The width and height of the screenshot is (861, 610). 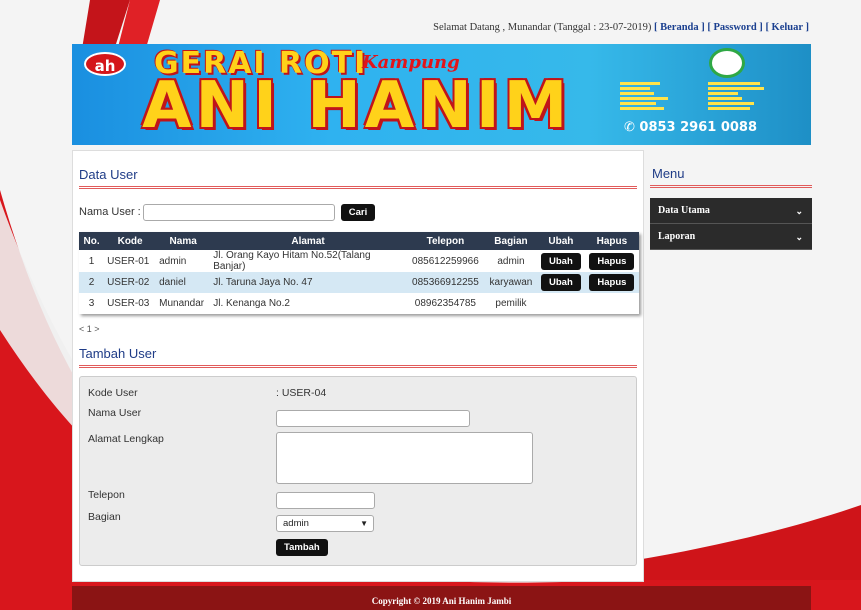 I want to click on column-header: Bagian, so click(x=510, y=241).